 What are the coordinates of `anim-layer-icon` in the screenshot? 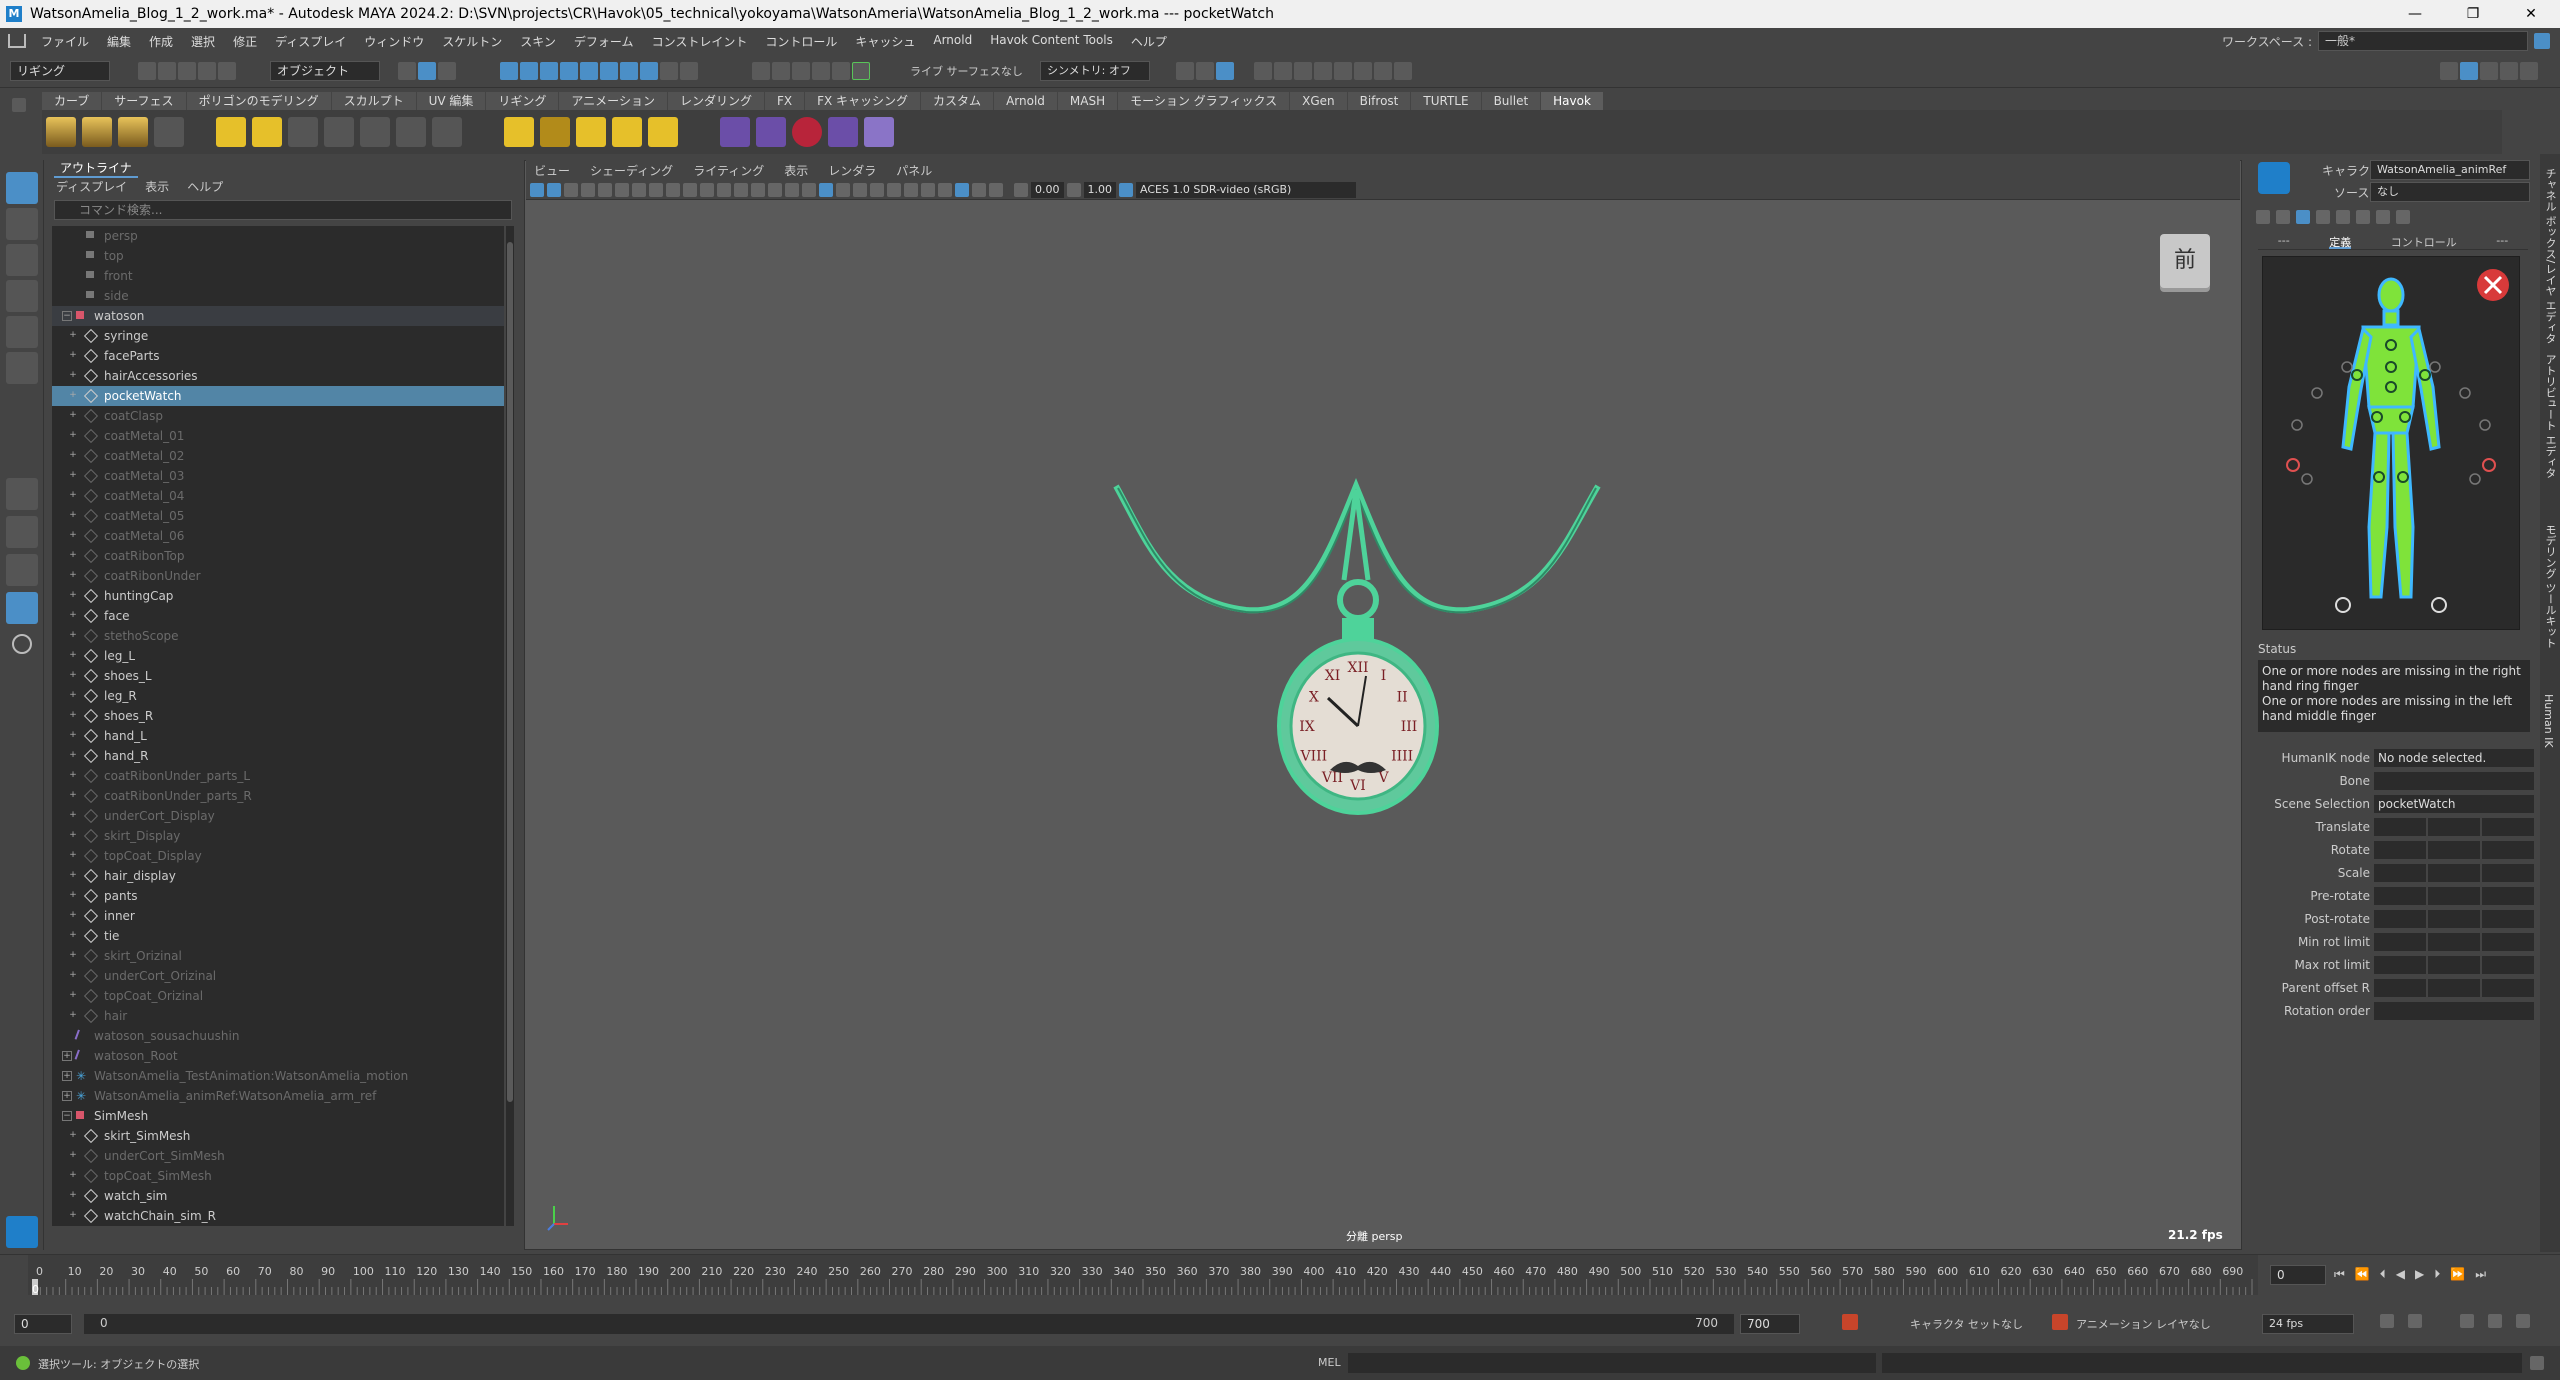 It's located at (2060, 1322).